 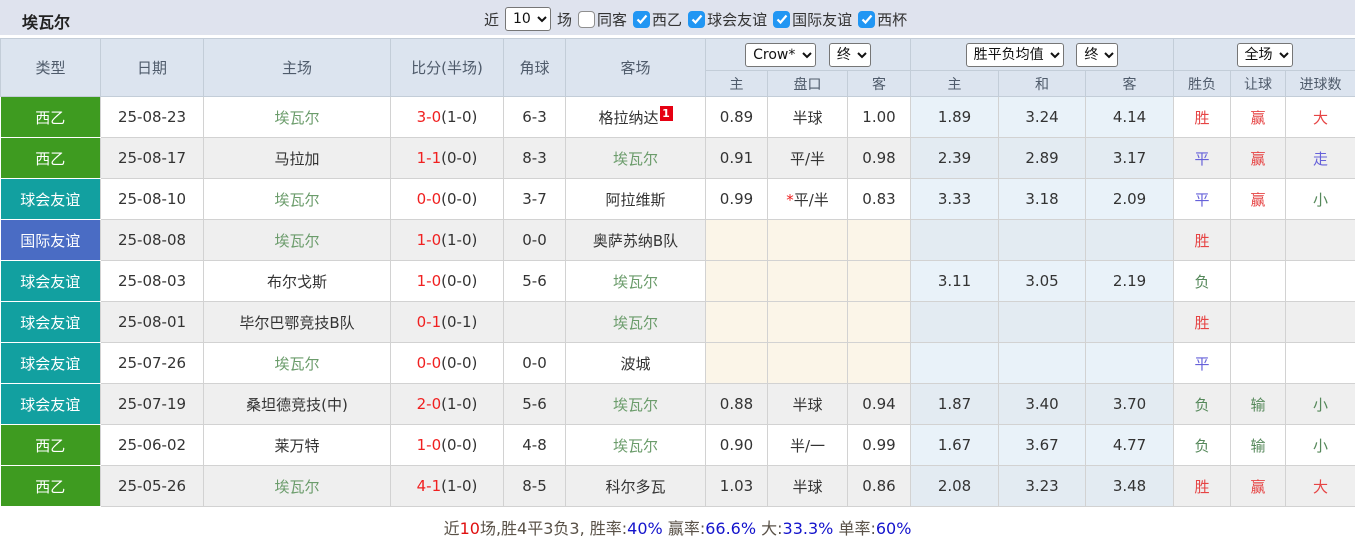 What do you see at coordinates (152, 67) in the screenshot?
I see `col-header-date: 日期` at bounding box center [152, 67].